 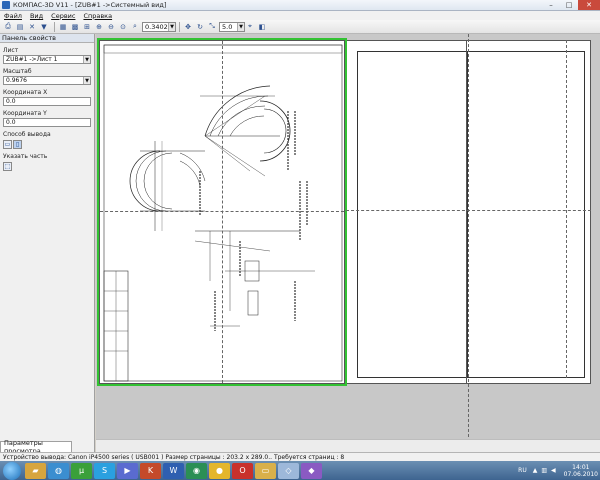 What do you see at coordinates (20, 27) in the screenshot?
I see `print-preview-icon: ▤` at bounding box center [20, 27].